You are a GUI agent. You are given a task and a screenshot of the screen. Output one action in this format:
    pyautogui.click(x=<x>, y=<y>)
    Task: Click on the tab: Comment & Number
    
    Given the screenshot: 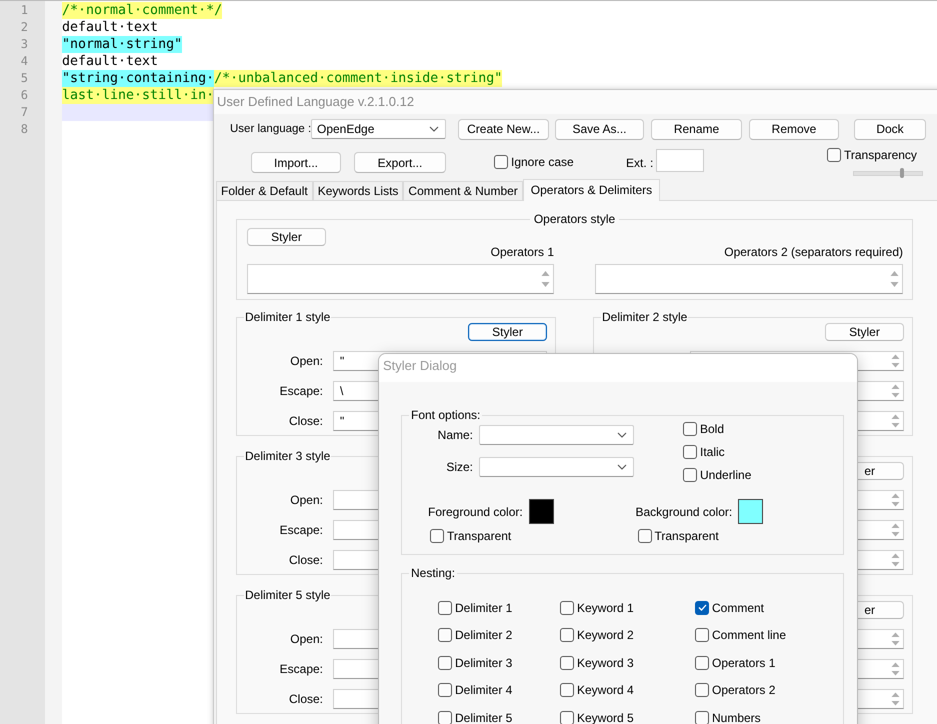 What is the action you would take?
    pyautogui.click(x=463, y=190)
    